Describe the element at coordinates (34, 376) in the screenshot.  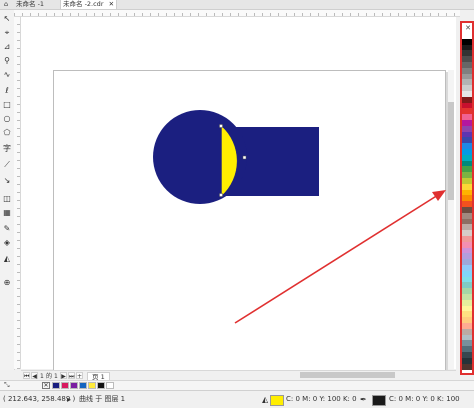
I see `prev-page-button: ◀` at that location.